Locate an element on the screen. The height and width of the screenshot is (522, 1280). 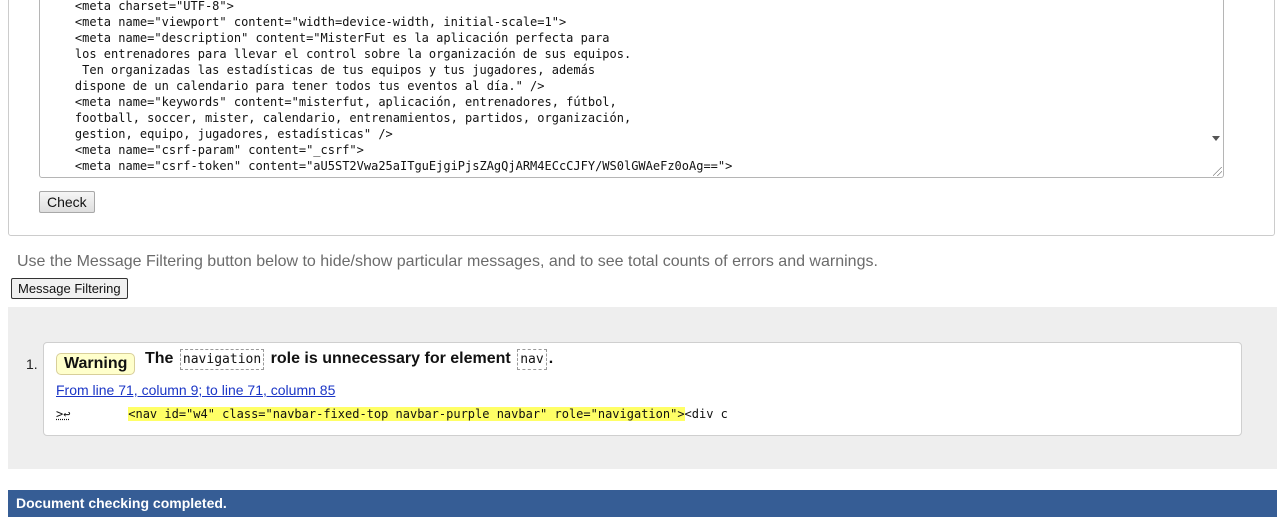
message-text-before: The is located at coordinates (159, 358).